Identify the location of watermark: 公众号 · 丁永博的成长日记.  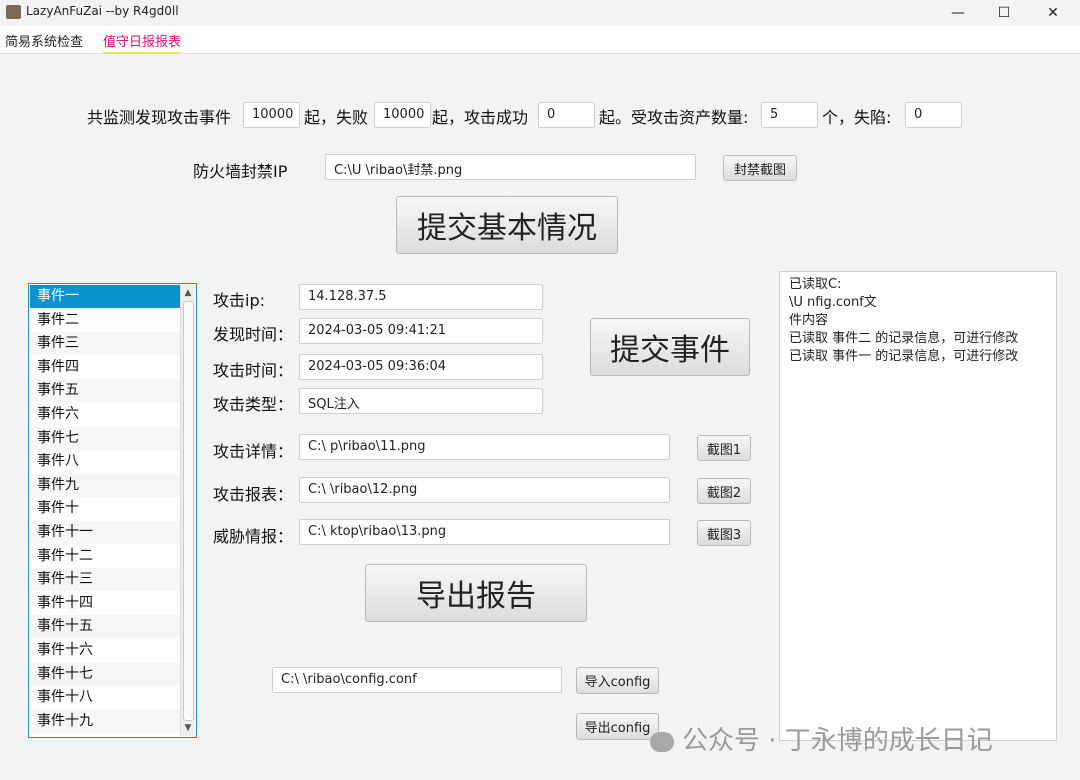
(821, 738).